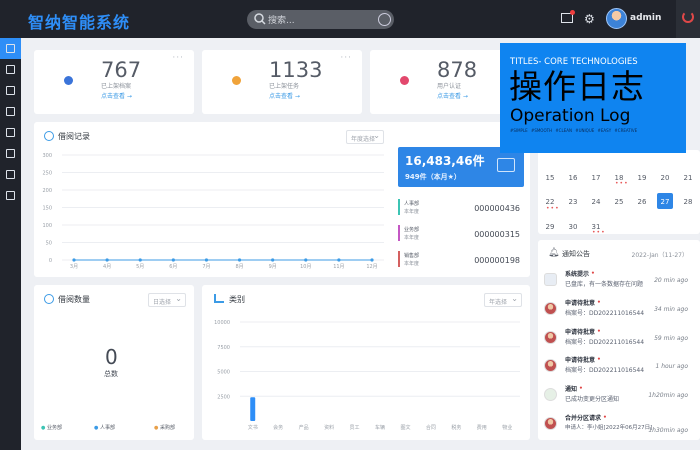  I want to click on calendar-day: 20, so click(665, 178).